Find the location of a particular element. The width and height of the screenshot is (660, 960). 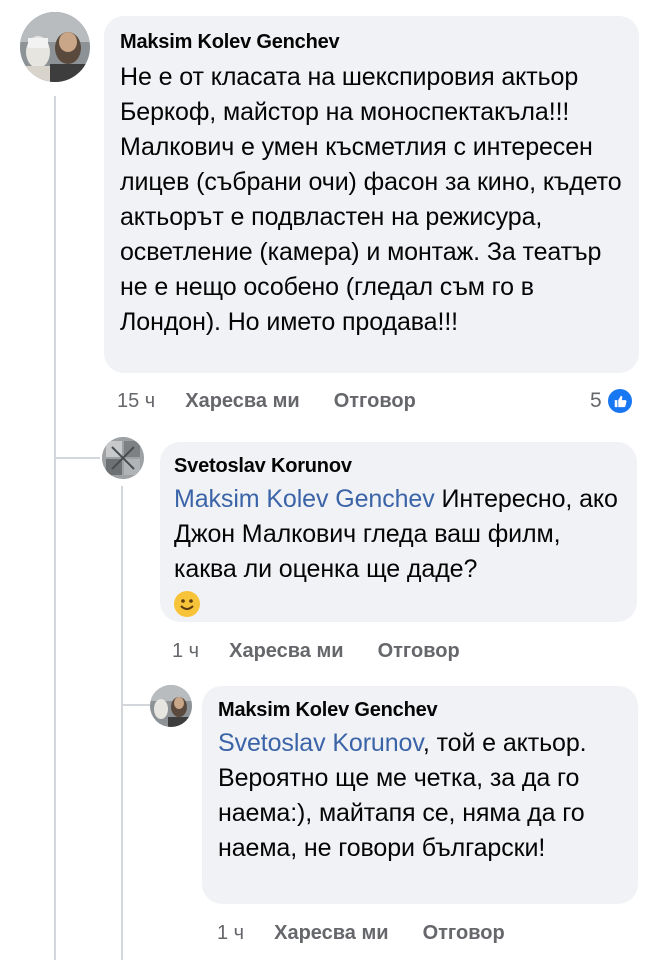

mention-link: Maksim Kolev Genchev is located at coordinates (304, 499).